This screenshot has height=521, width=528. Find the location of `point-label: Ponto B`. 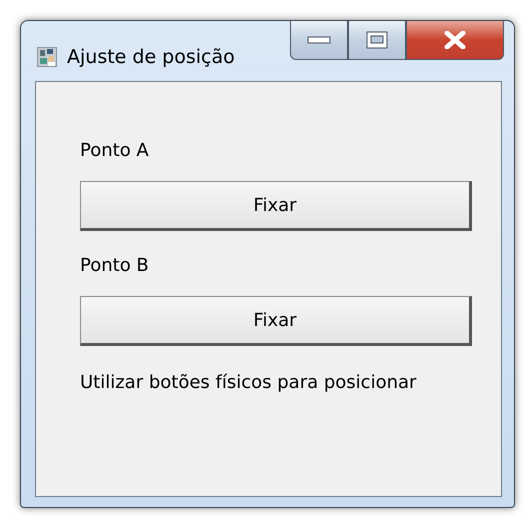

point-label: Ponto B is located at coordinates (114, 265).